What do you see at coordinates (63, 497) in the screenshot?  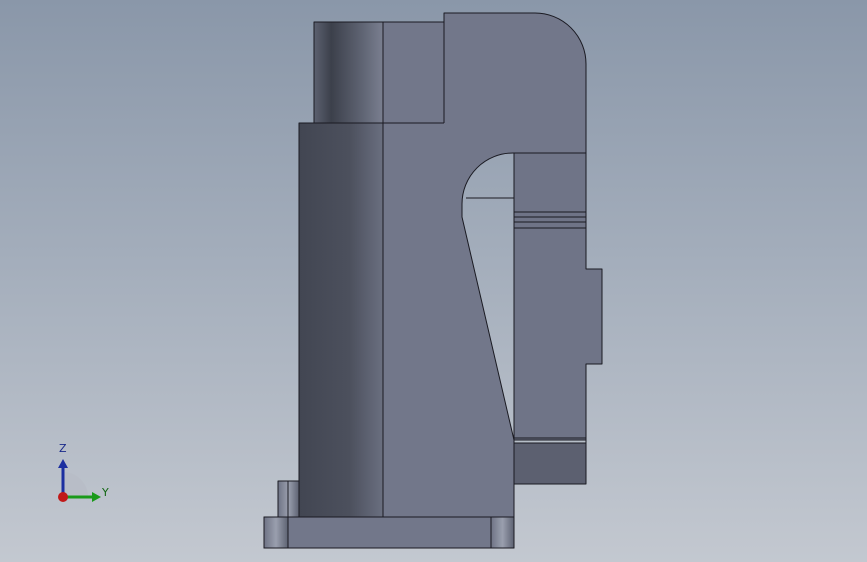 I see `x-axis-dot` at bounding box center [63, 497].